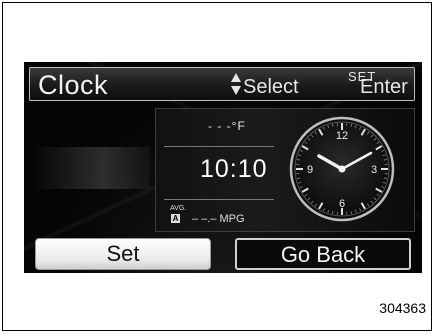 The height and width of the screenshot is (335, 436). Describe the element at coordinates (402, 308) in the screenshot. I see `figure-code: 304363` at that location.